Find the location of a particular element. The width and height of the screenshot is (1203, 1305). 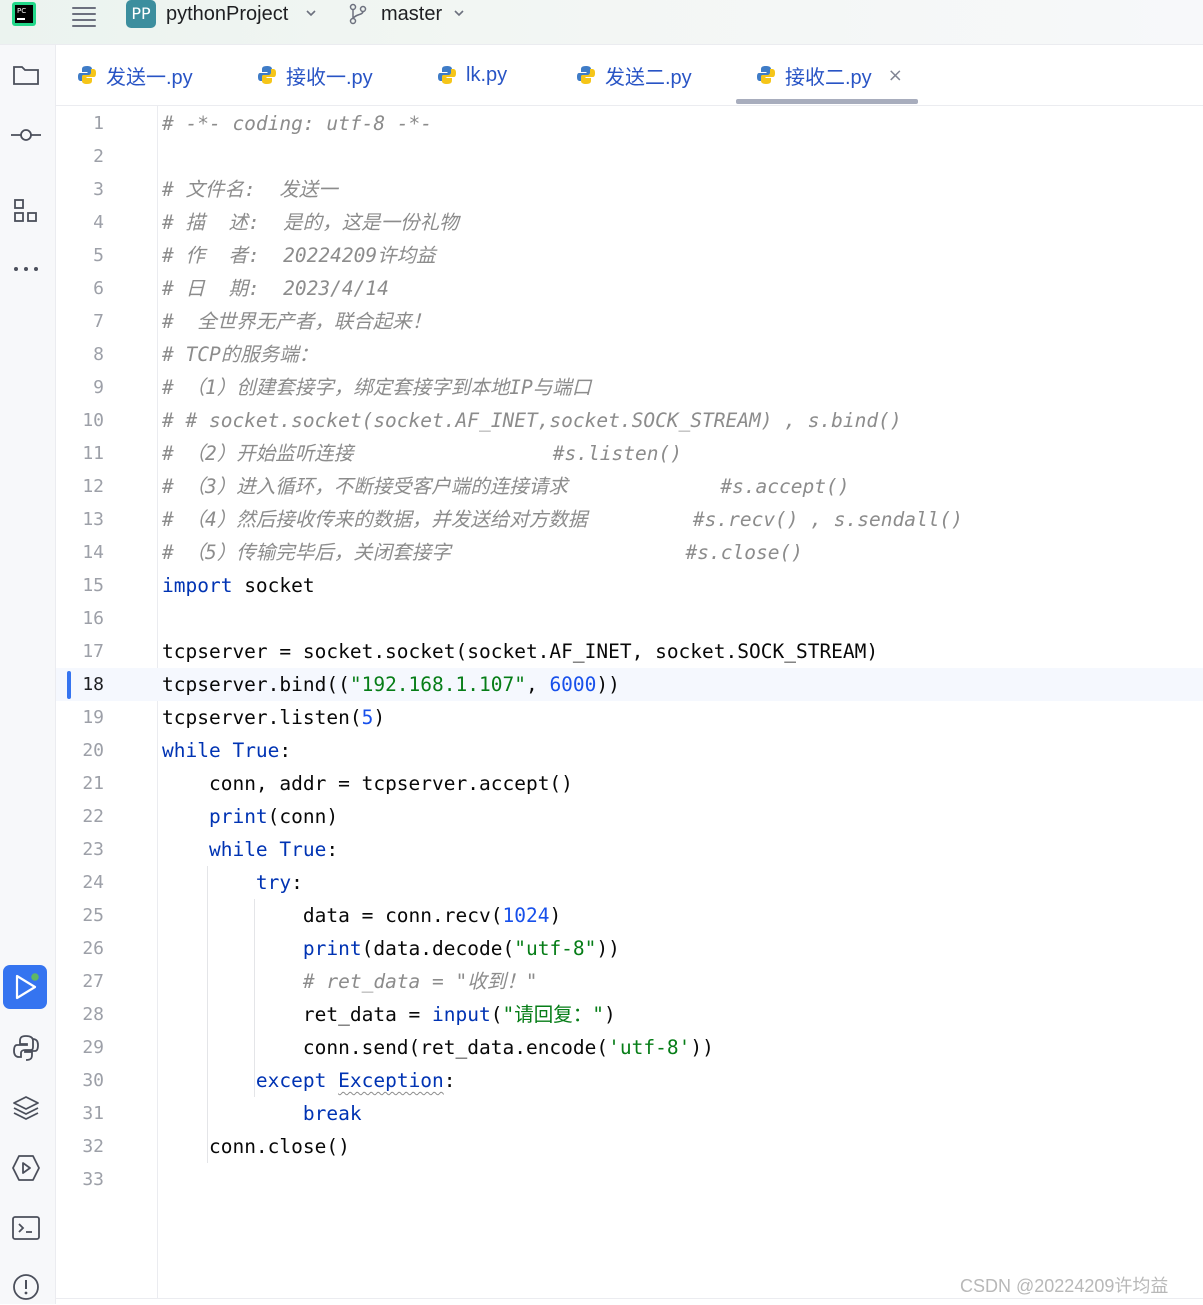

code-token: # （5）传输完毕后，关闭套接字 #s.close() is located at coordinates (482, 552).